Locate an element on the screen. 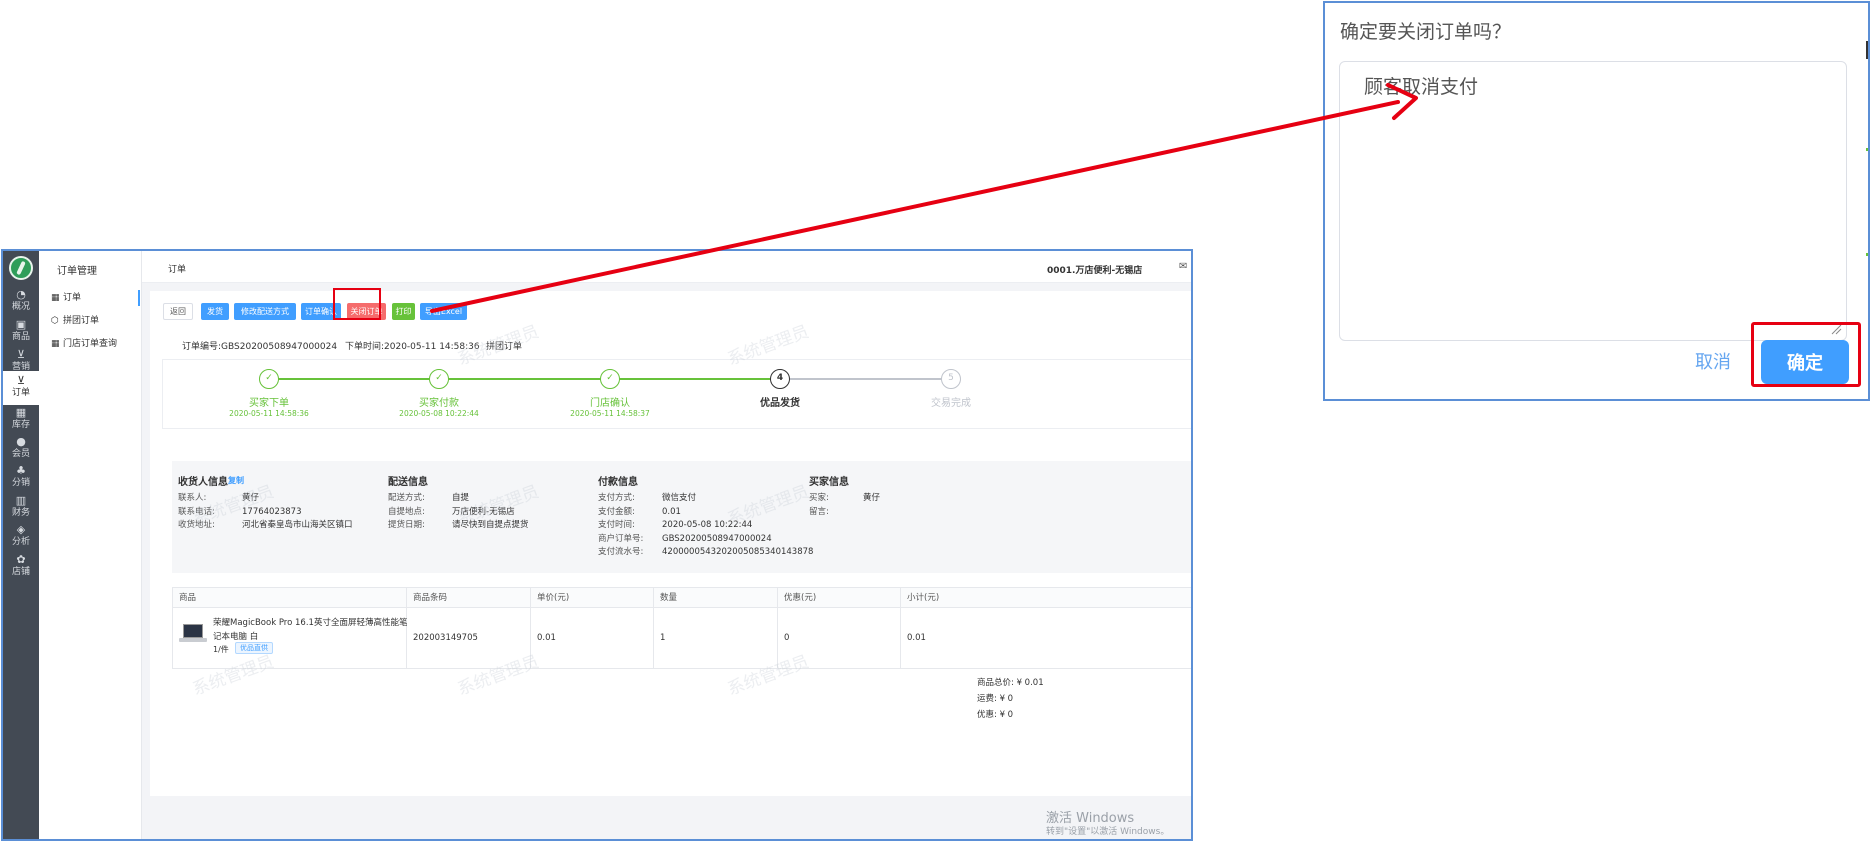  step-3-time: 2020-05-11 14:58:37 is located at coordinates (610, 413).